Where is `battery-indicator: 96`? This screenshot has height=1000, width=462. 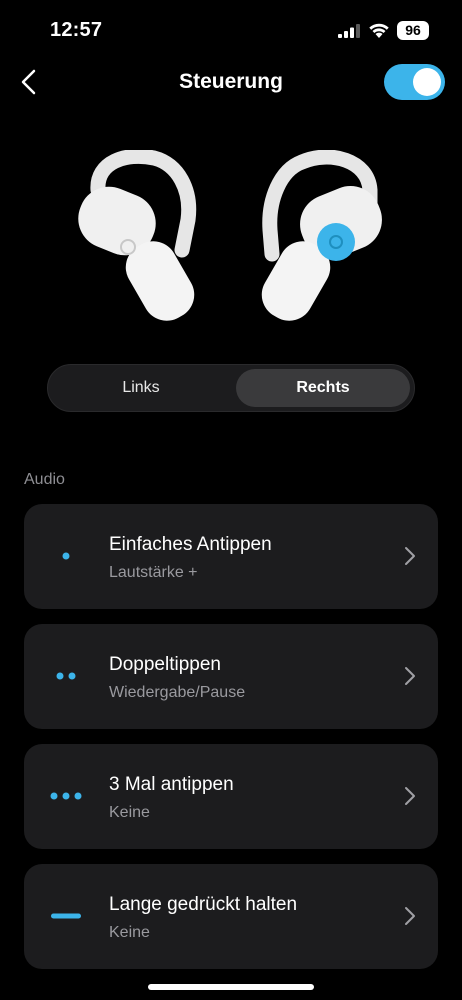
battery-indicator: 96 is located at coordinates (413, 30).